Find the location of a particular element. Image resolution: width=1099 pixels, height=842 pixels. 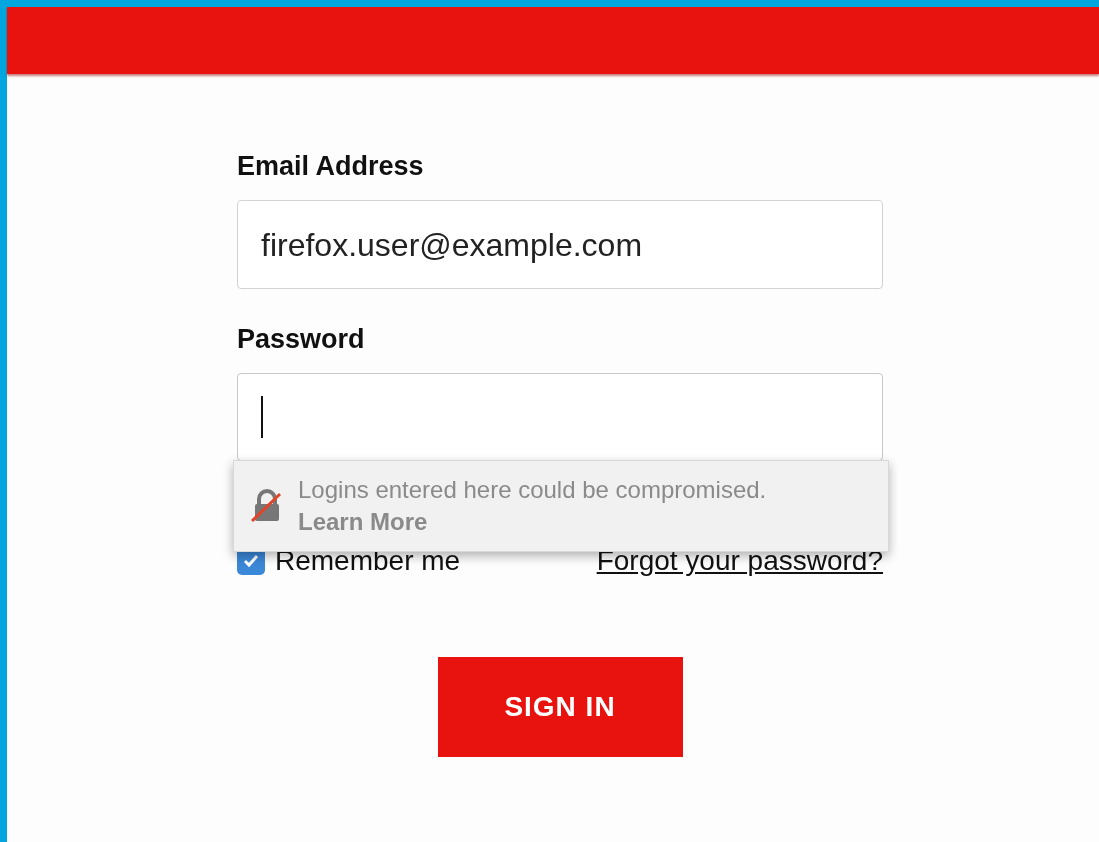

email-field: firefox.user@example.com is located at coordinates (560, 244).